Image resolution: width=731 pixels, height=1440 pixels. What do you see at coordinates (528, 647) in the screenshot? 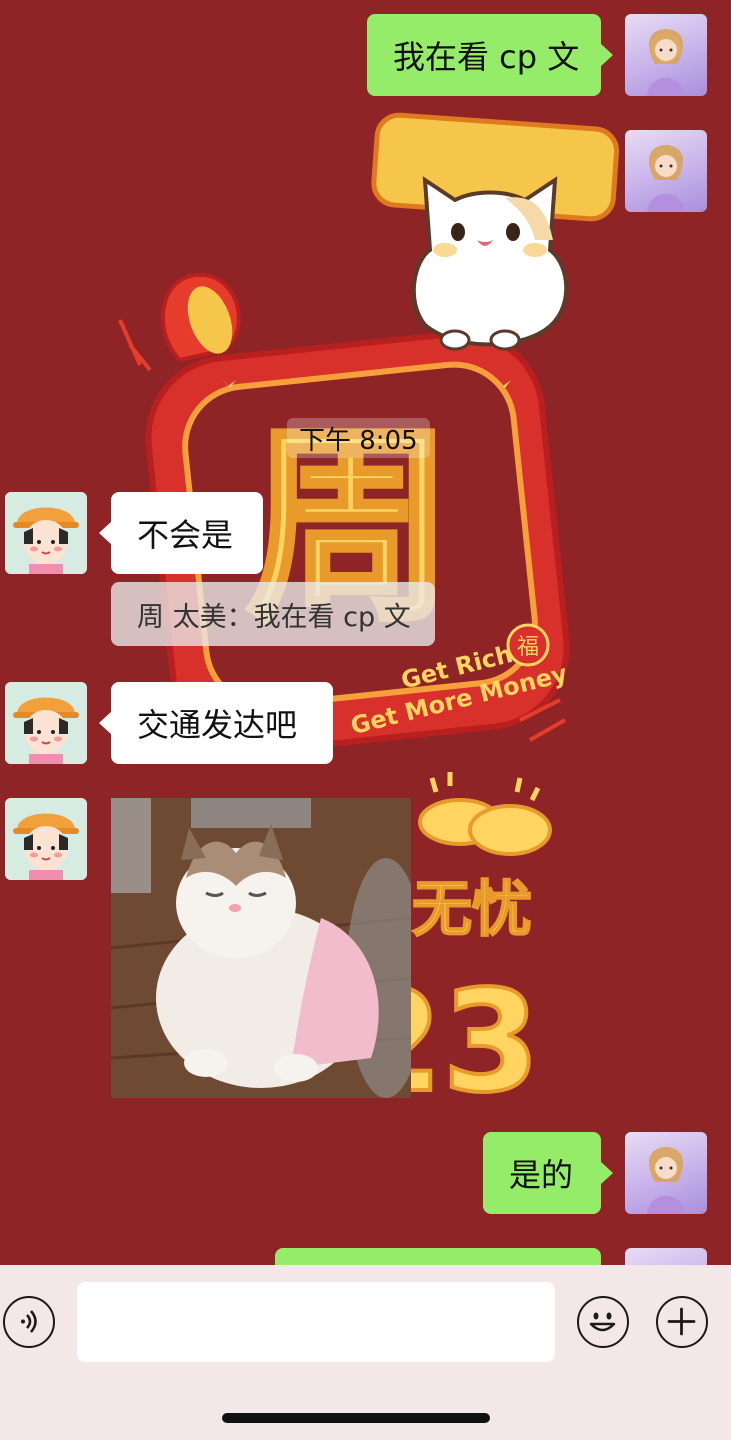
I see `wallpaper-fu-char: 福` at bounding box center [528, 647].